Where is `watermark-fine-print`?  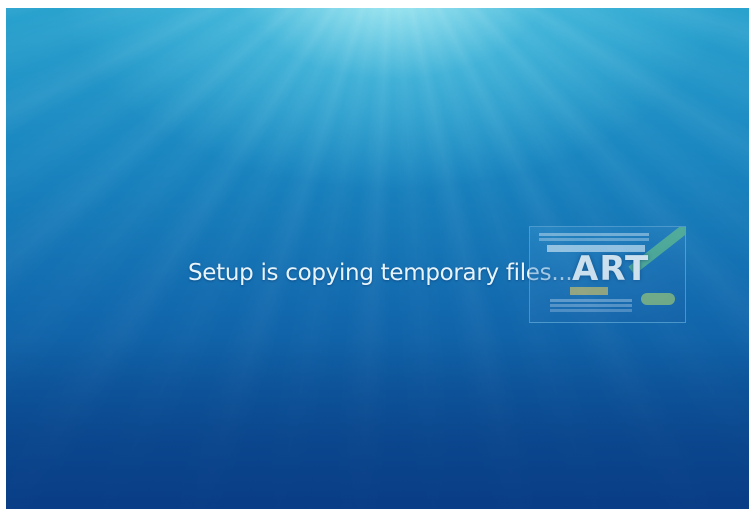 watermark-fine-print is located at coordinates (594, 234).